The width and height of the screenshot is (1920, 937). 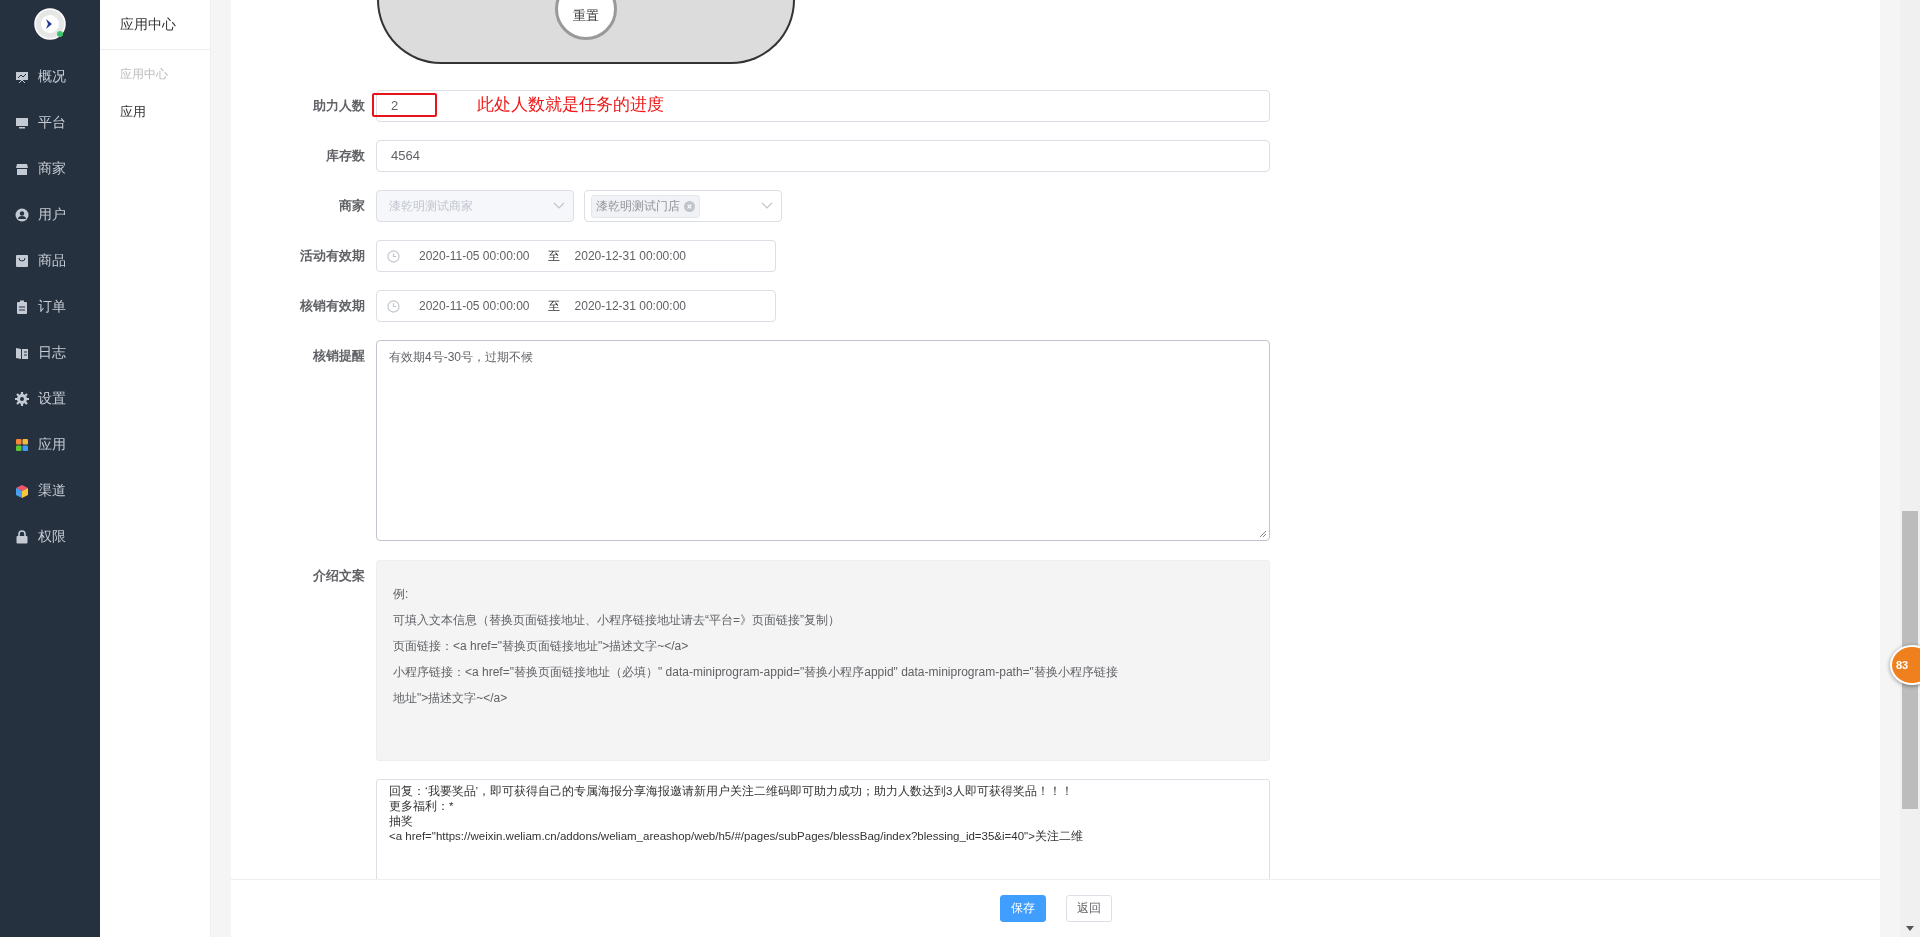 I want to click on hint-text: 小程序链接：<a href="替换页面链接地址（必填）" data-miniprogram-appid="替换小程序appid" data-miniprogram-path="替换小程序链接, so click(x=755, y=672).